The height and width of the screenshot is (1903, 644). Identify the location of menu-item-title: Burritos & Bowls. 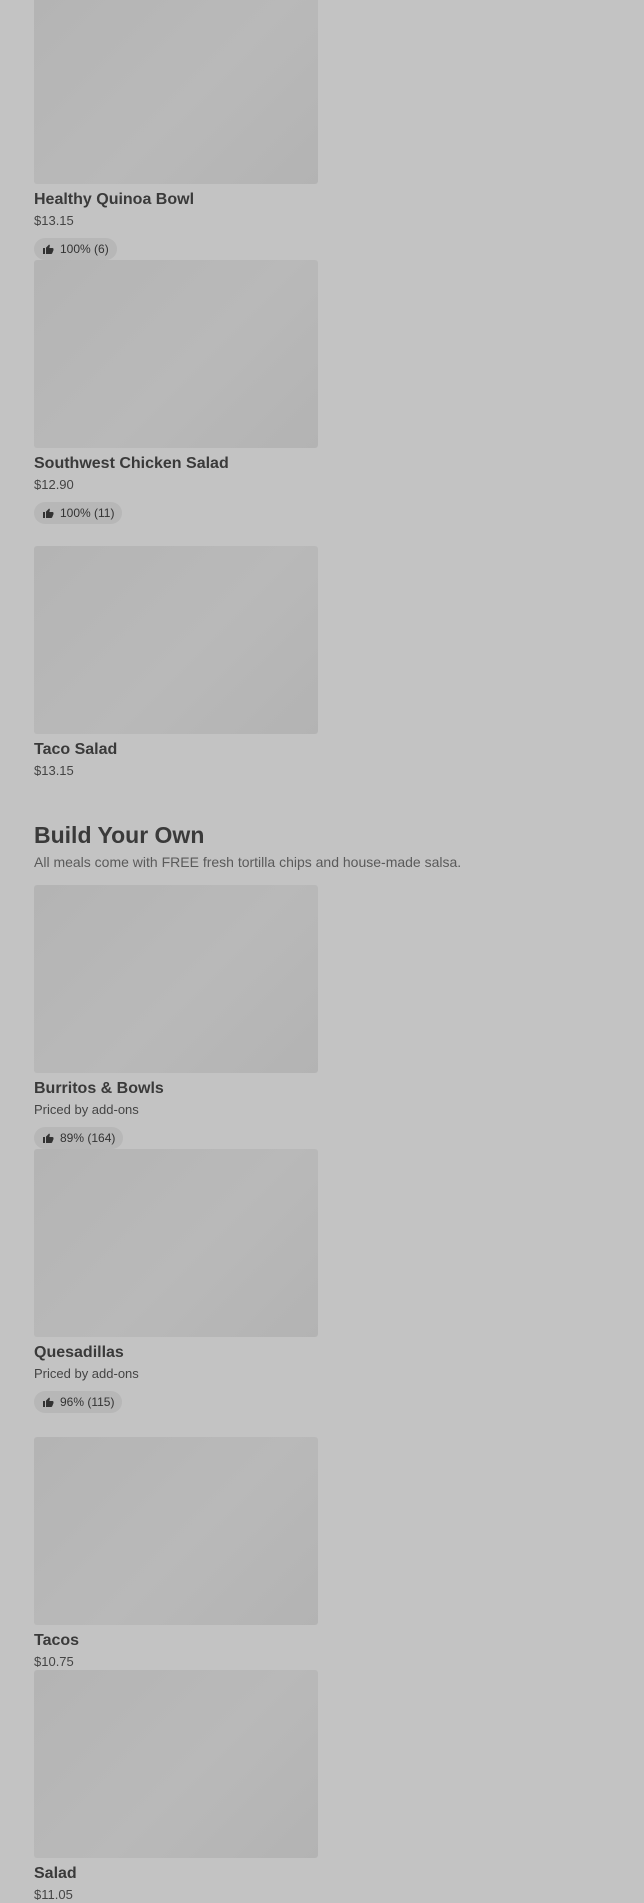
(99, 1088).